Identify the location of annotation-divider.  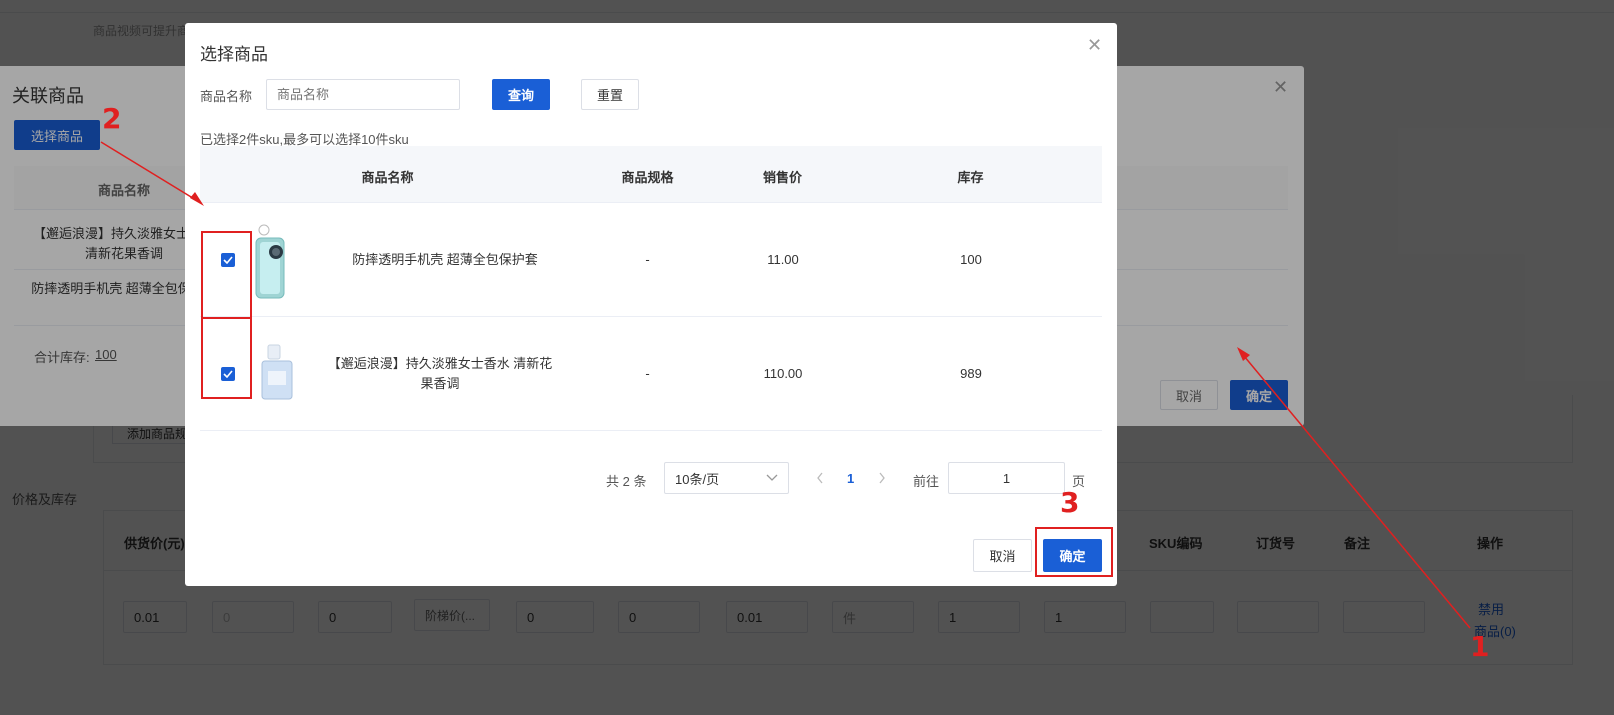
(226, 318).